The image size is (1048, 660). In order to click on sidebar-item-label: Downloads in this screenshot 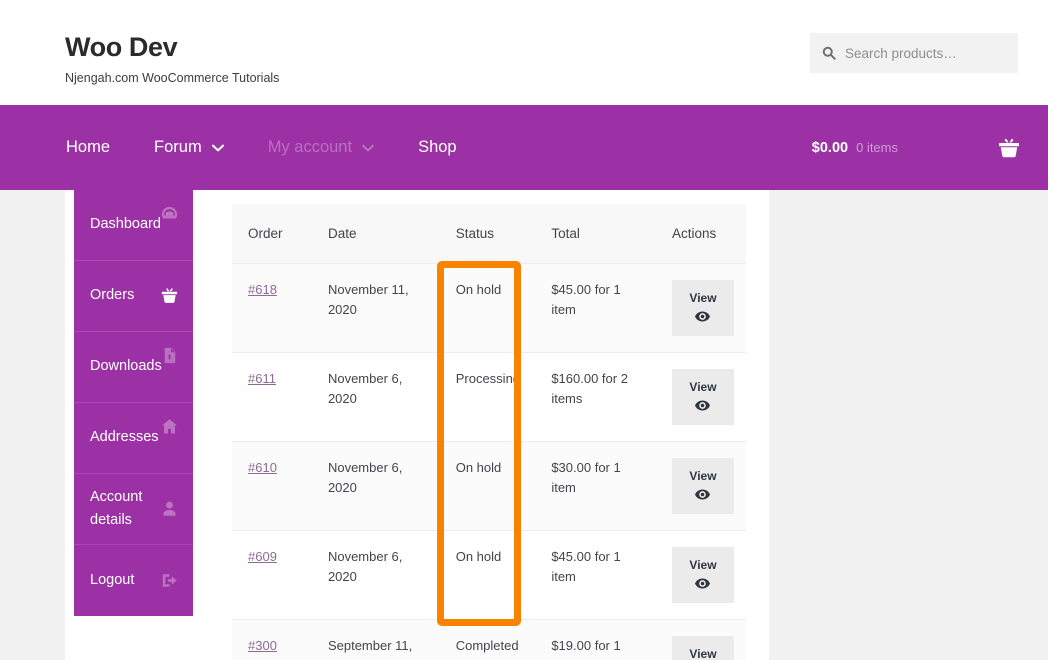, I will do `click(126, 366)`.